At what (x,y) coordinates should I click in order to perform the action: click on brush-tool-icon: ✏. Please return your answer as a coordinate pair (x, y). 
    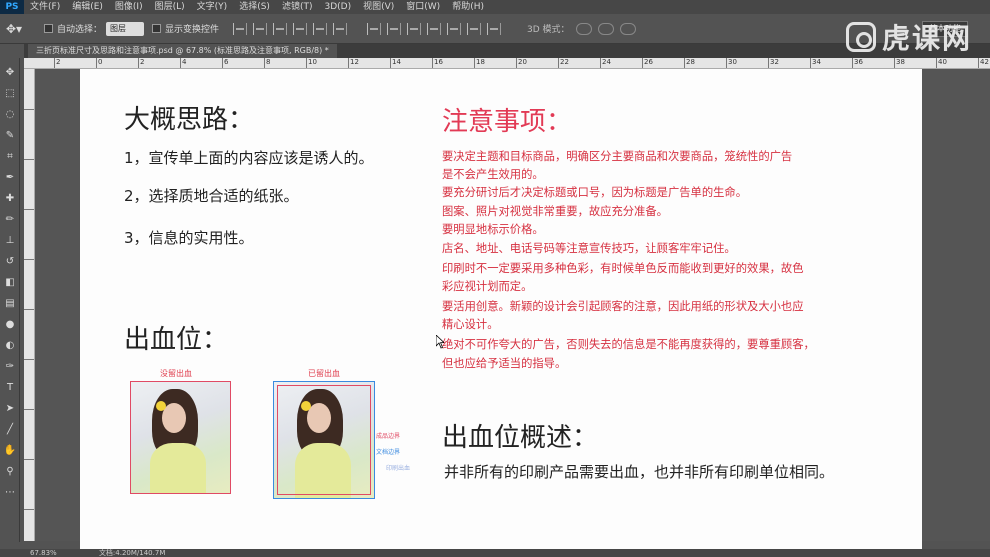
    Looking at the image, I should click on (10, 220).